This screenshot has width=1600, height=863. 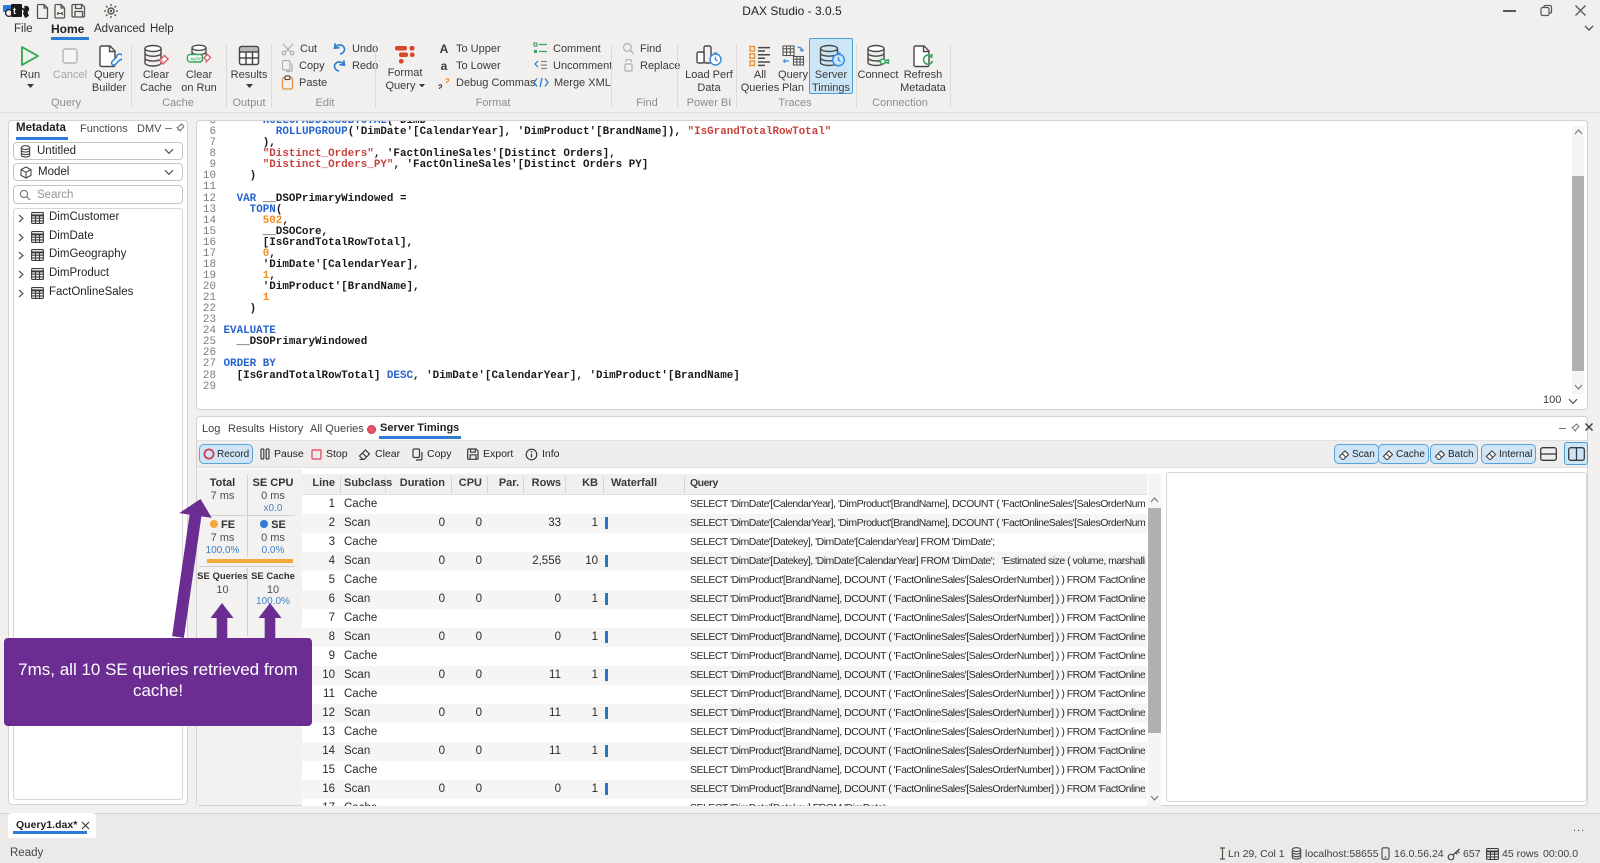 I want to click on svg-text: t, so click(x=14, y=11).